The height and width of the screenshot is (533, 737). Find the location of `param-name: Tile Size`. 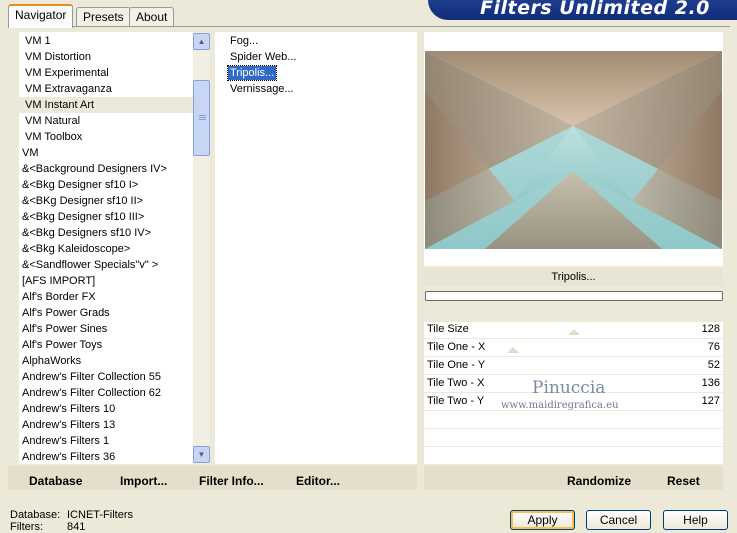

param-name: Tile Size is located at coordinates (448, 329).